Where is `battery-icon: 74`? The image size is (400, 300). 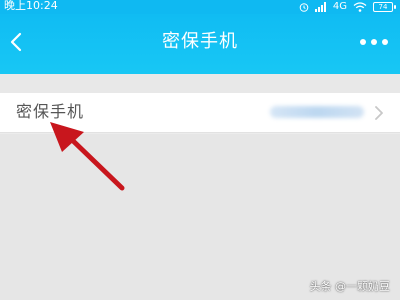
battery-icon: 74 is located at coordinates (384, 7).